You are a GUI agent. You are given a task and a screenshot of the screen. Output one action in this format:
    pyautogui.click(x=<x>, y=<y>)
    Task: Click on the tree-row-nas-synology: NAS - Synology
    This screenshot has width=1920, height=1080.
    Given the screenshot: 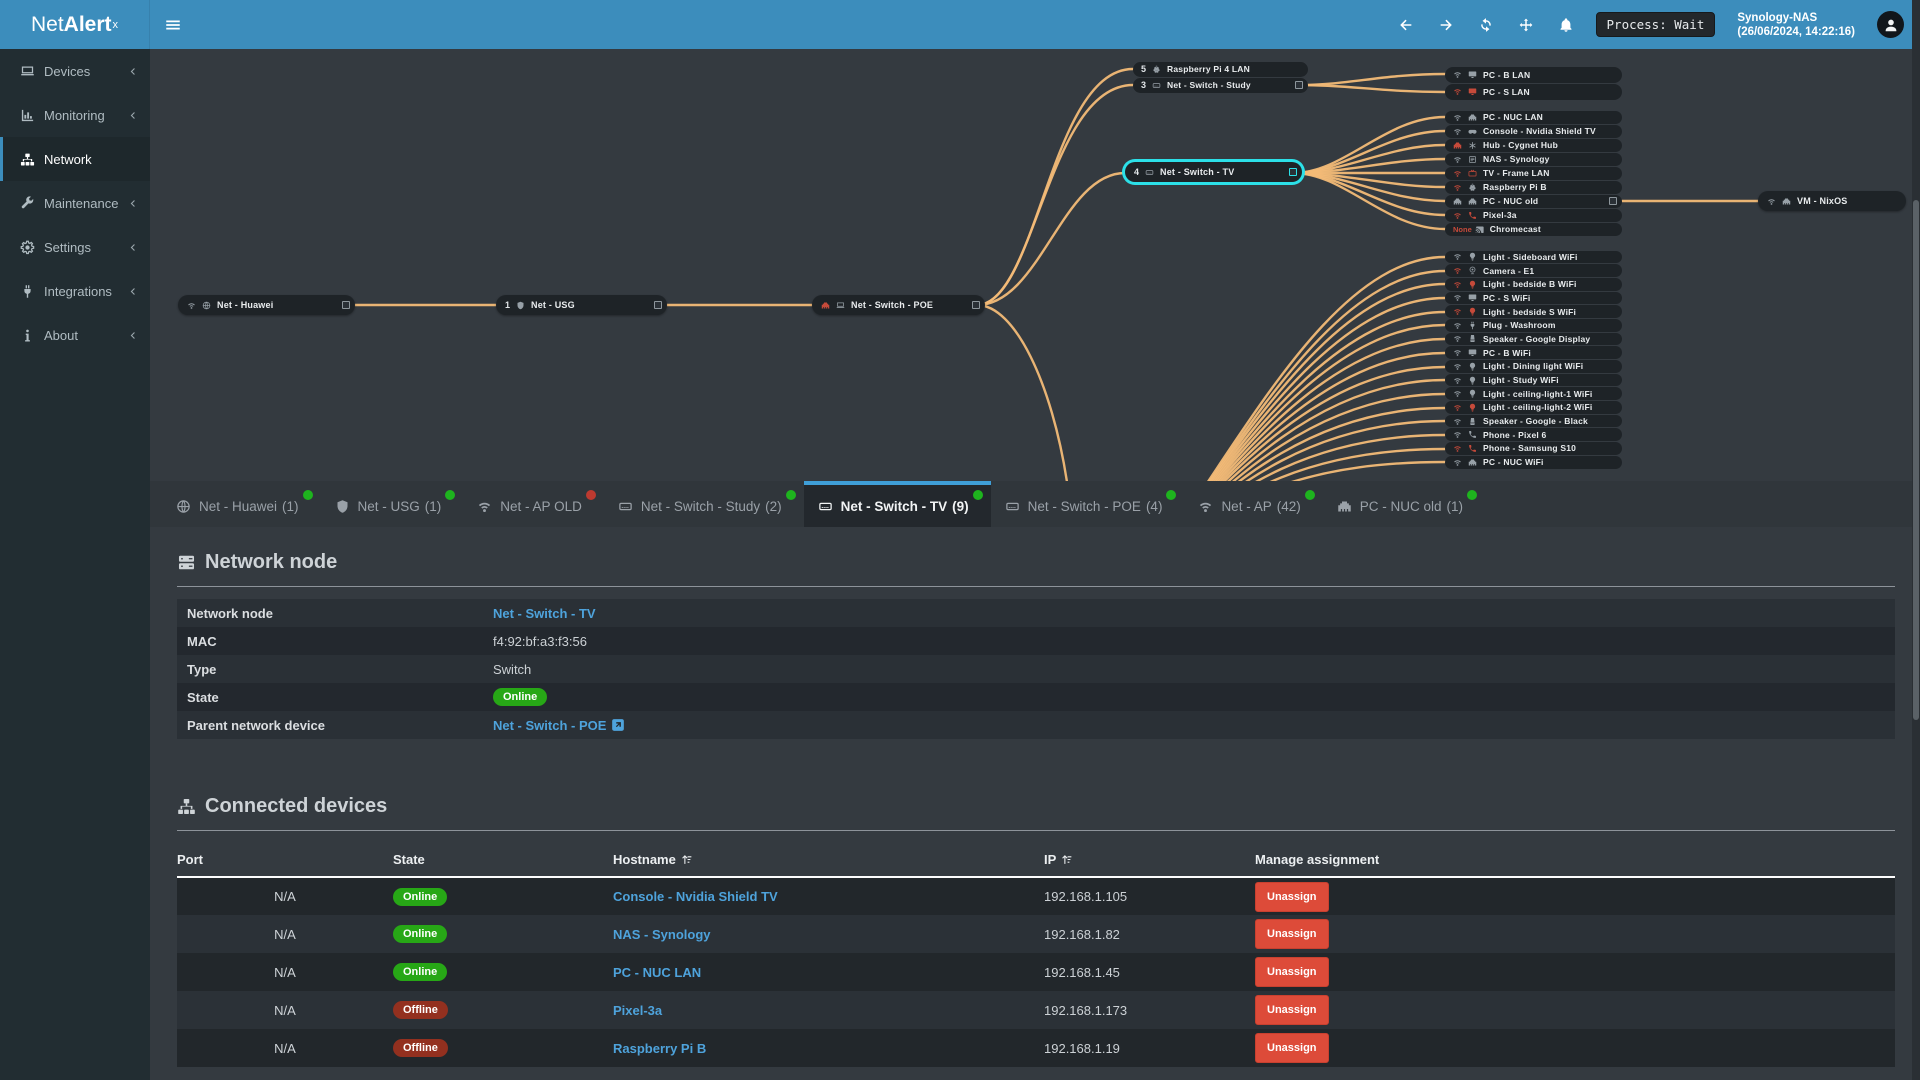 What is the action you would take?
    pyautogui.click(x=1533, y=159)
    